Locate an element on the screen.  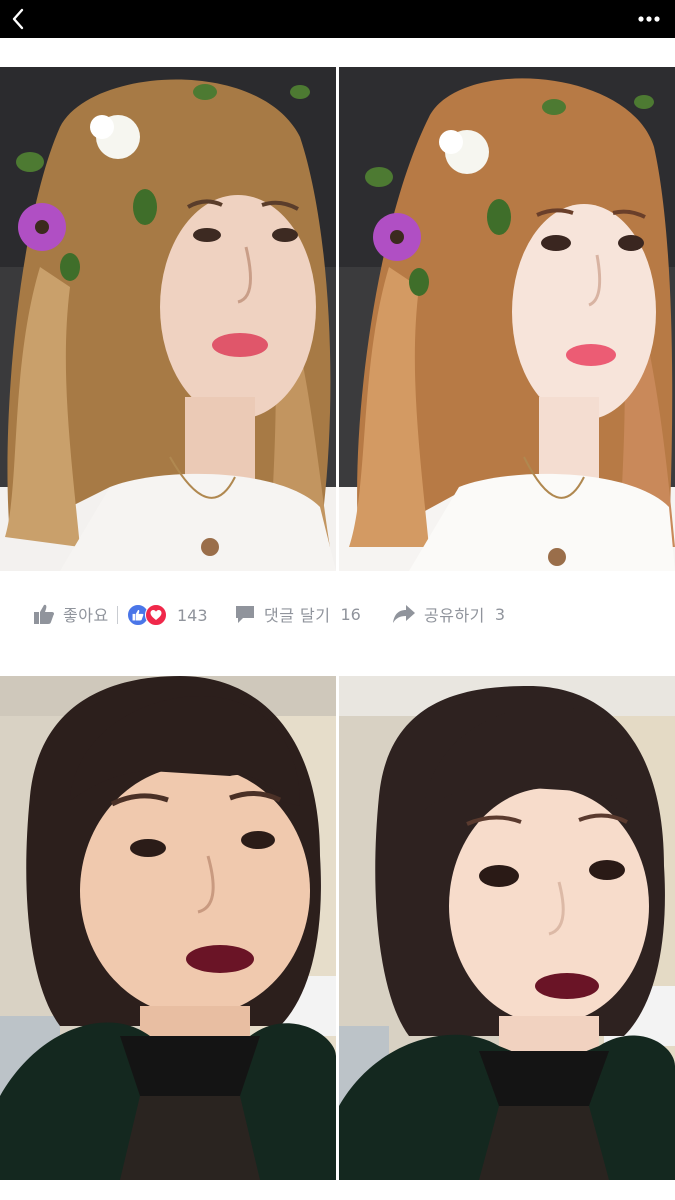
action-bar: 좋아요 143 댓글 달기 16 공유하기 3 is located at coordinates (337, 615).